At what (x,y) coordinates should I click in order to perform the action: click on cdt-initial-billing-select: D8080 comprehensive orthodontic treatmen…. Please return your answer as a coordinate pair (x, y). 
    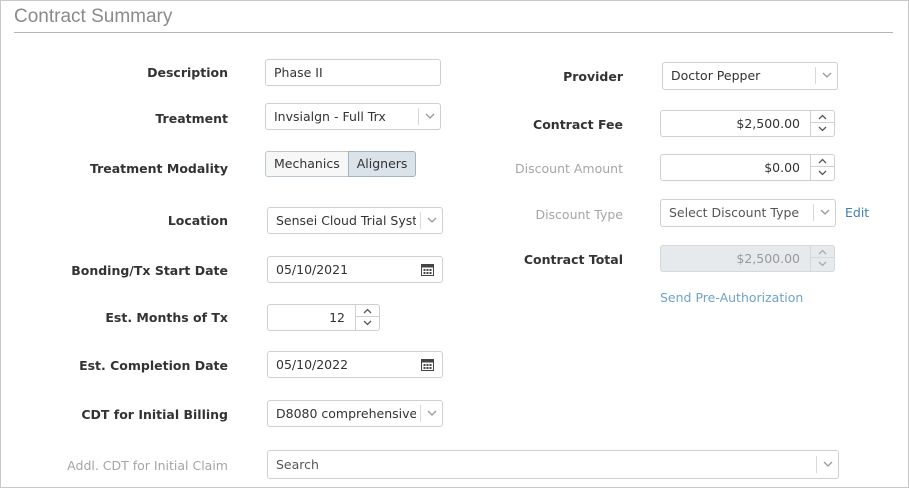
    Looking at the image, I should click on (355, 413).